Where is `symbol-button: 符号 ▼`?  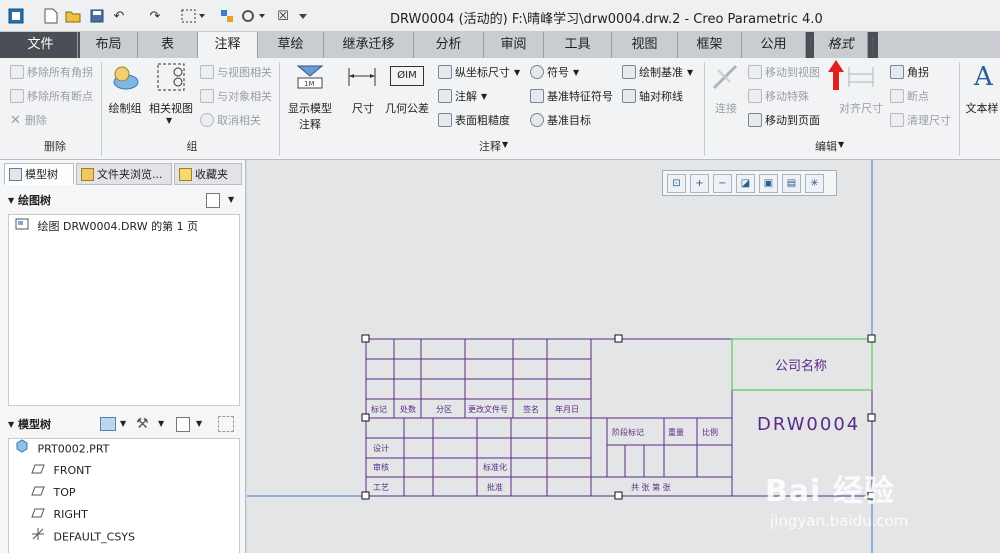
symbol-button: 符号 ▼ is located at coordinates (554, 72).